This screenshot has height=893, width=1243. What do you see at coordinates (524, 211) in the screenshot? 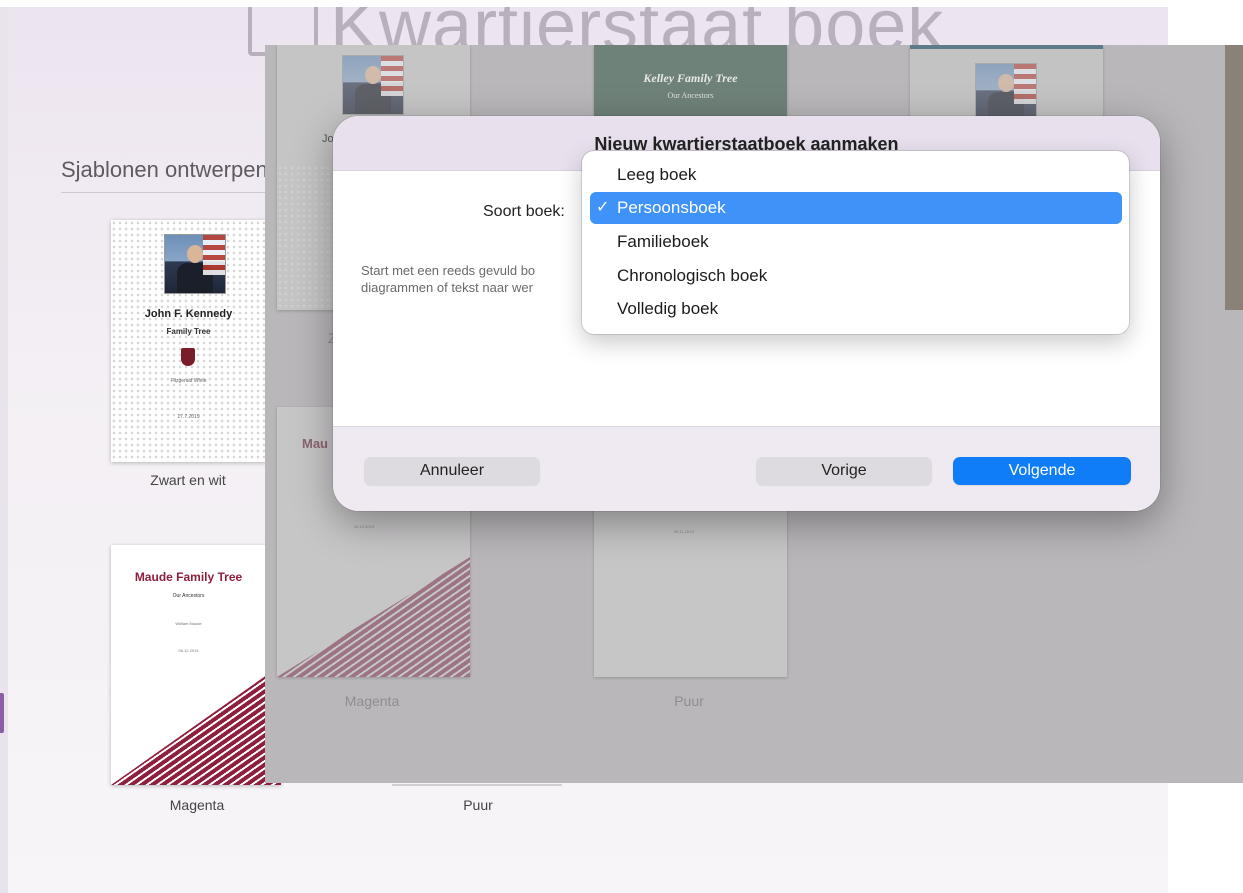
I see `book-kind-label: Soort boek:` at bounding box center [524, 211].